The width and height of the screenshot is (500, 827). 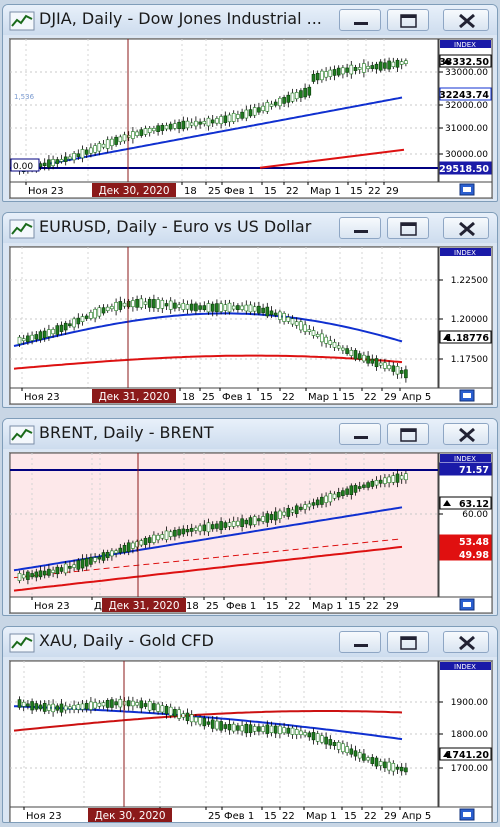 What do you see at coordinates (468, 338) in the screenshot?
I see `price-label: 1.18776` at bounding box center [468, 338].